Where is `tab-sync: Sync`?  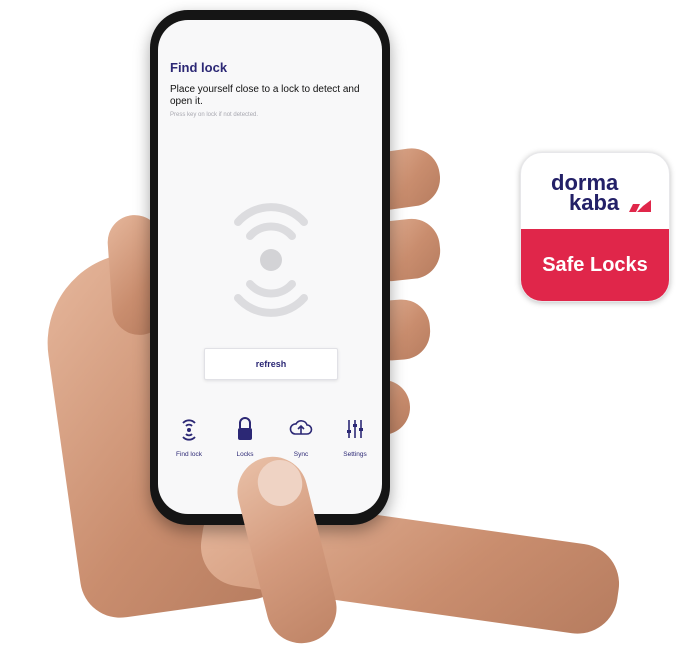 tab-sync: Sync is located at coordinates (301, 435).